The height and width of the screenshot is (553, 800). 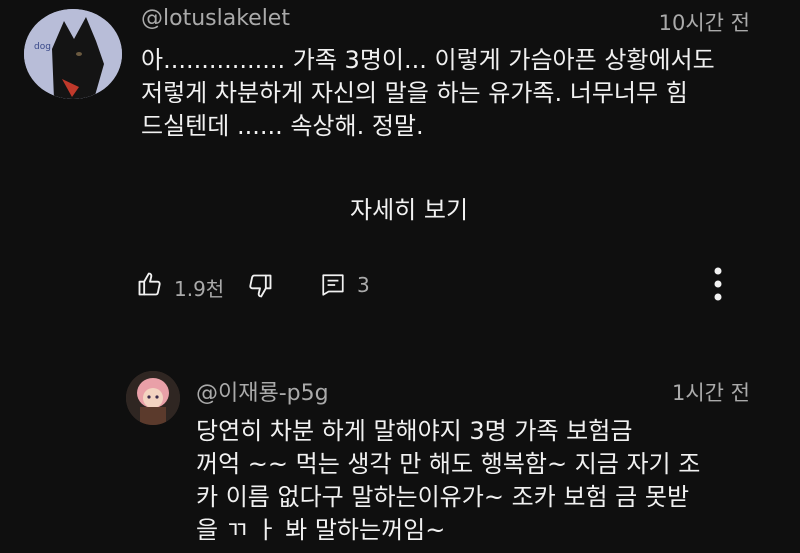 What do you see at coordinates (199, 289) in the screenshot?
I see `like-count: 1.9천` at bounding box center [199, 289].